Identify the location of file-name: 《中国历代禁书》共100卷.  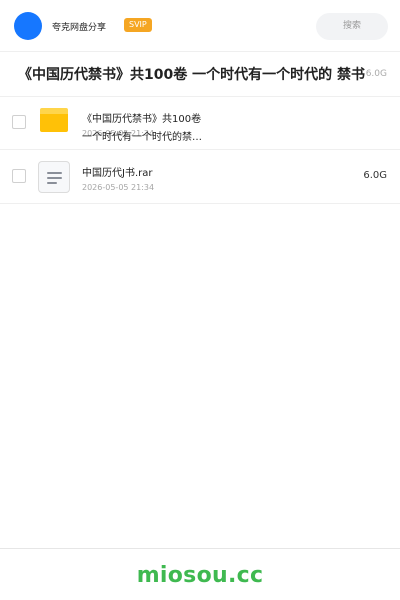
(141, 119).